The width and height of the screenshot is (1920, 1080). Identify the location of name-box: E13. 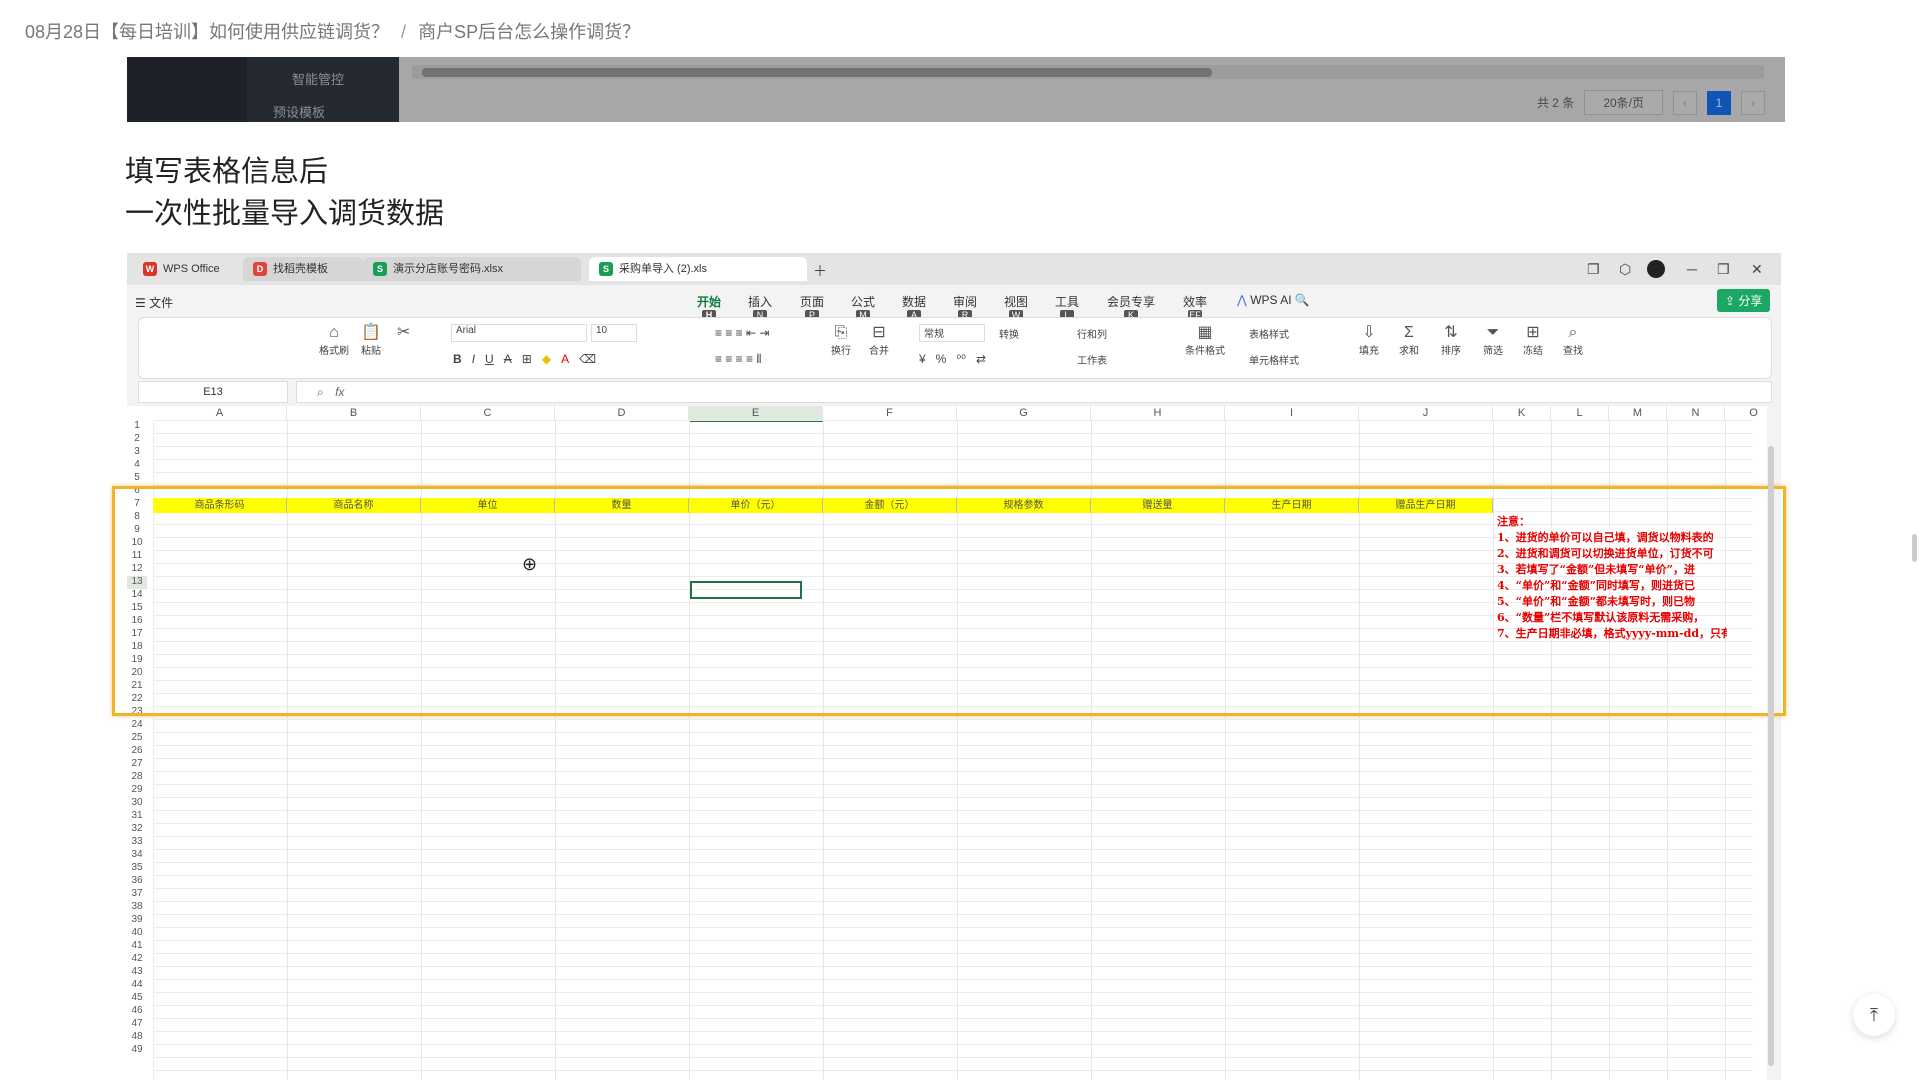
(213, 392).